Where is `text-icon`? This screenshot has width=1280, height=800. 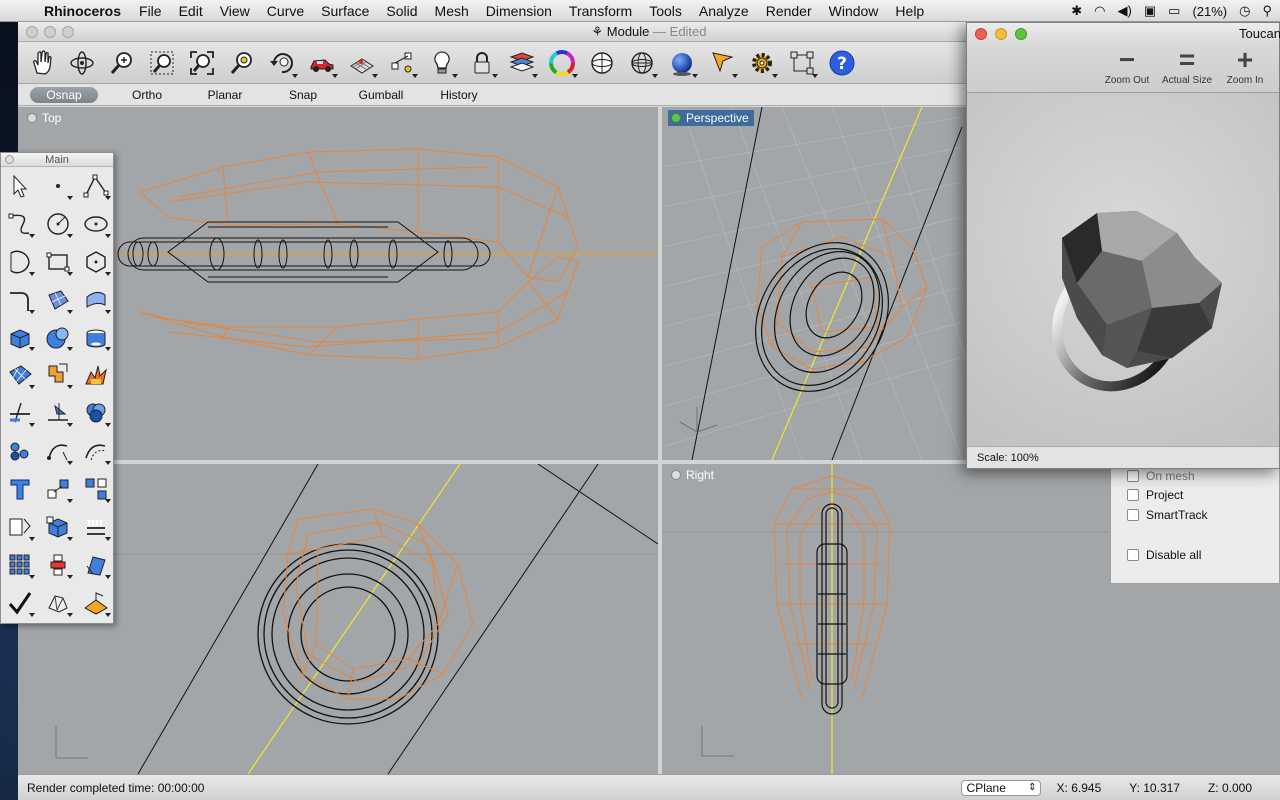 text-icon is located at coordinates (20, 489).